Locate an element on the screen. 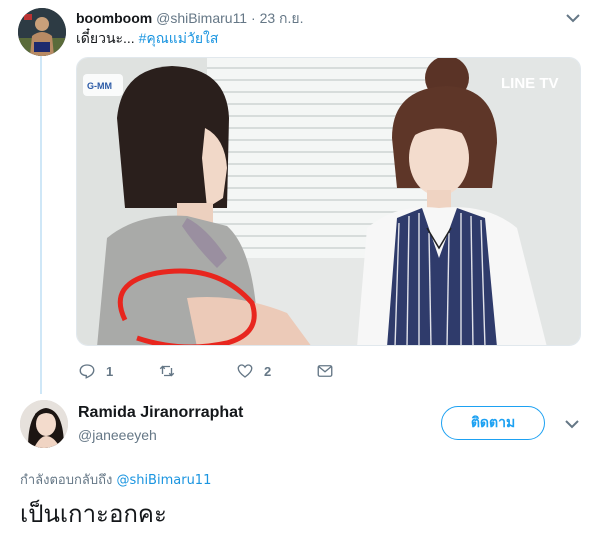 This screenshot has height=534, width=600. retweet-button is located at coordinates (172, 371).